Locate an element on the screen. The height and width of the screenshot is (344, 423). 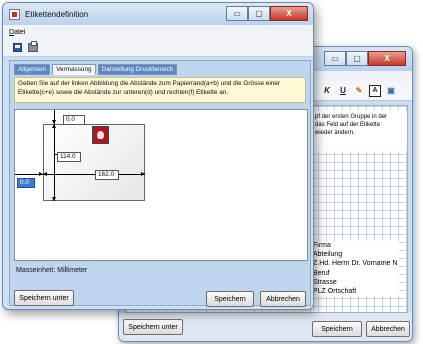
label-field: Z.Hd. Herrn Dr. Vorname N is located at coordinates (355, 264).